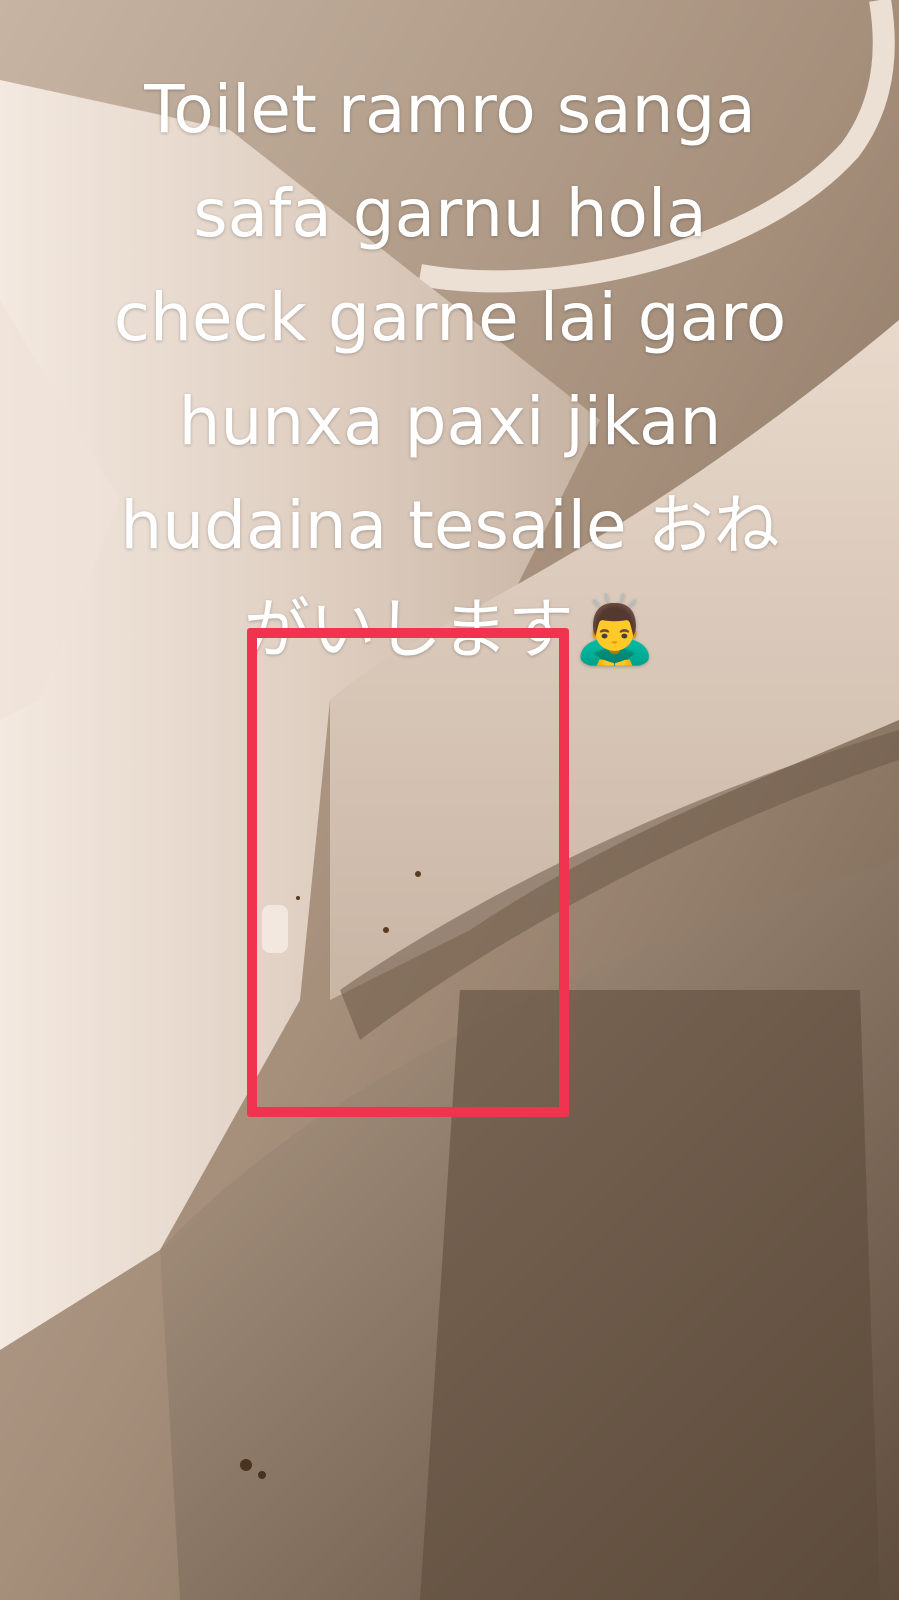  What do you see at coordinates (450, 525) in the screenshot?
I see `caption-line: hudaina tesaile おね` at bounding box center [450, 525].